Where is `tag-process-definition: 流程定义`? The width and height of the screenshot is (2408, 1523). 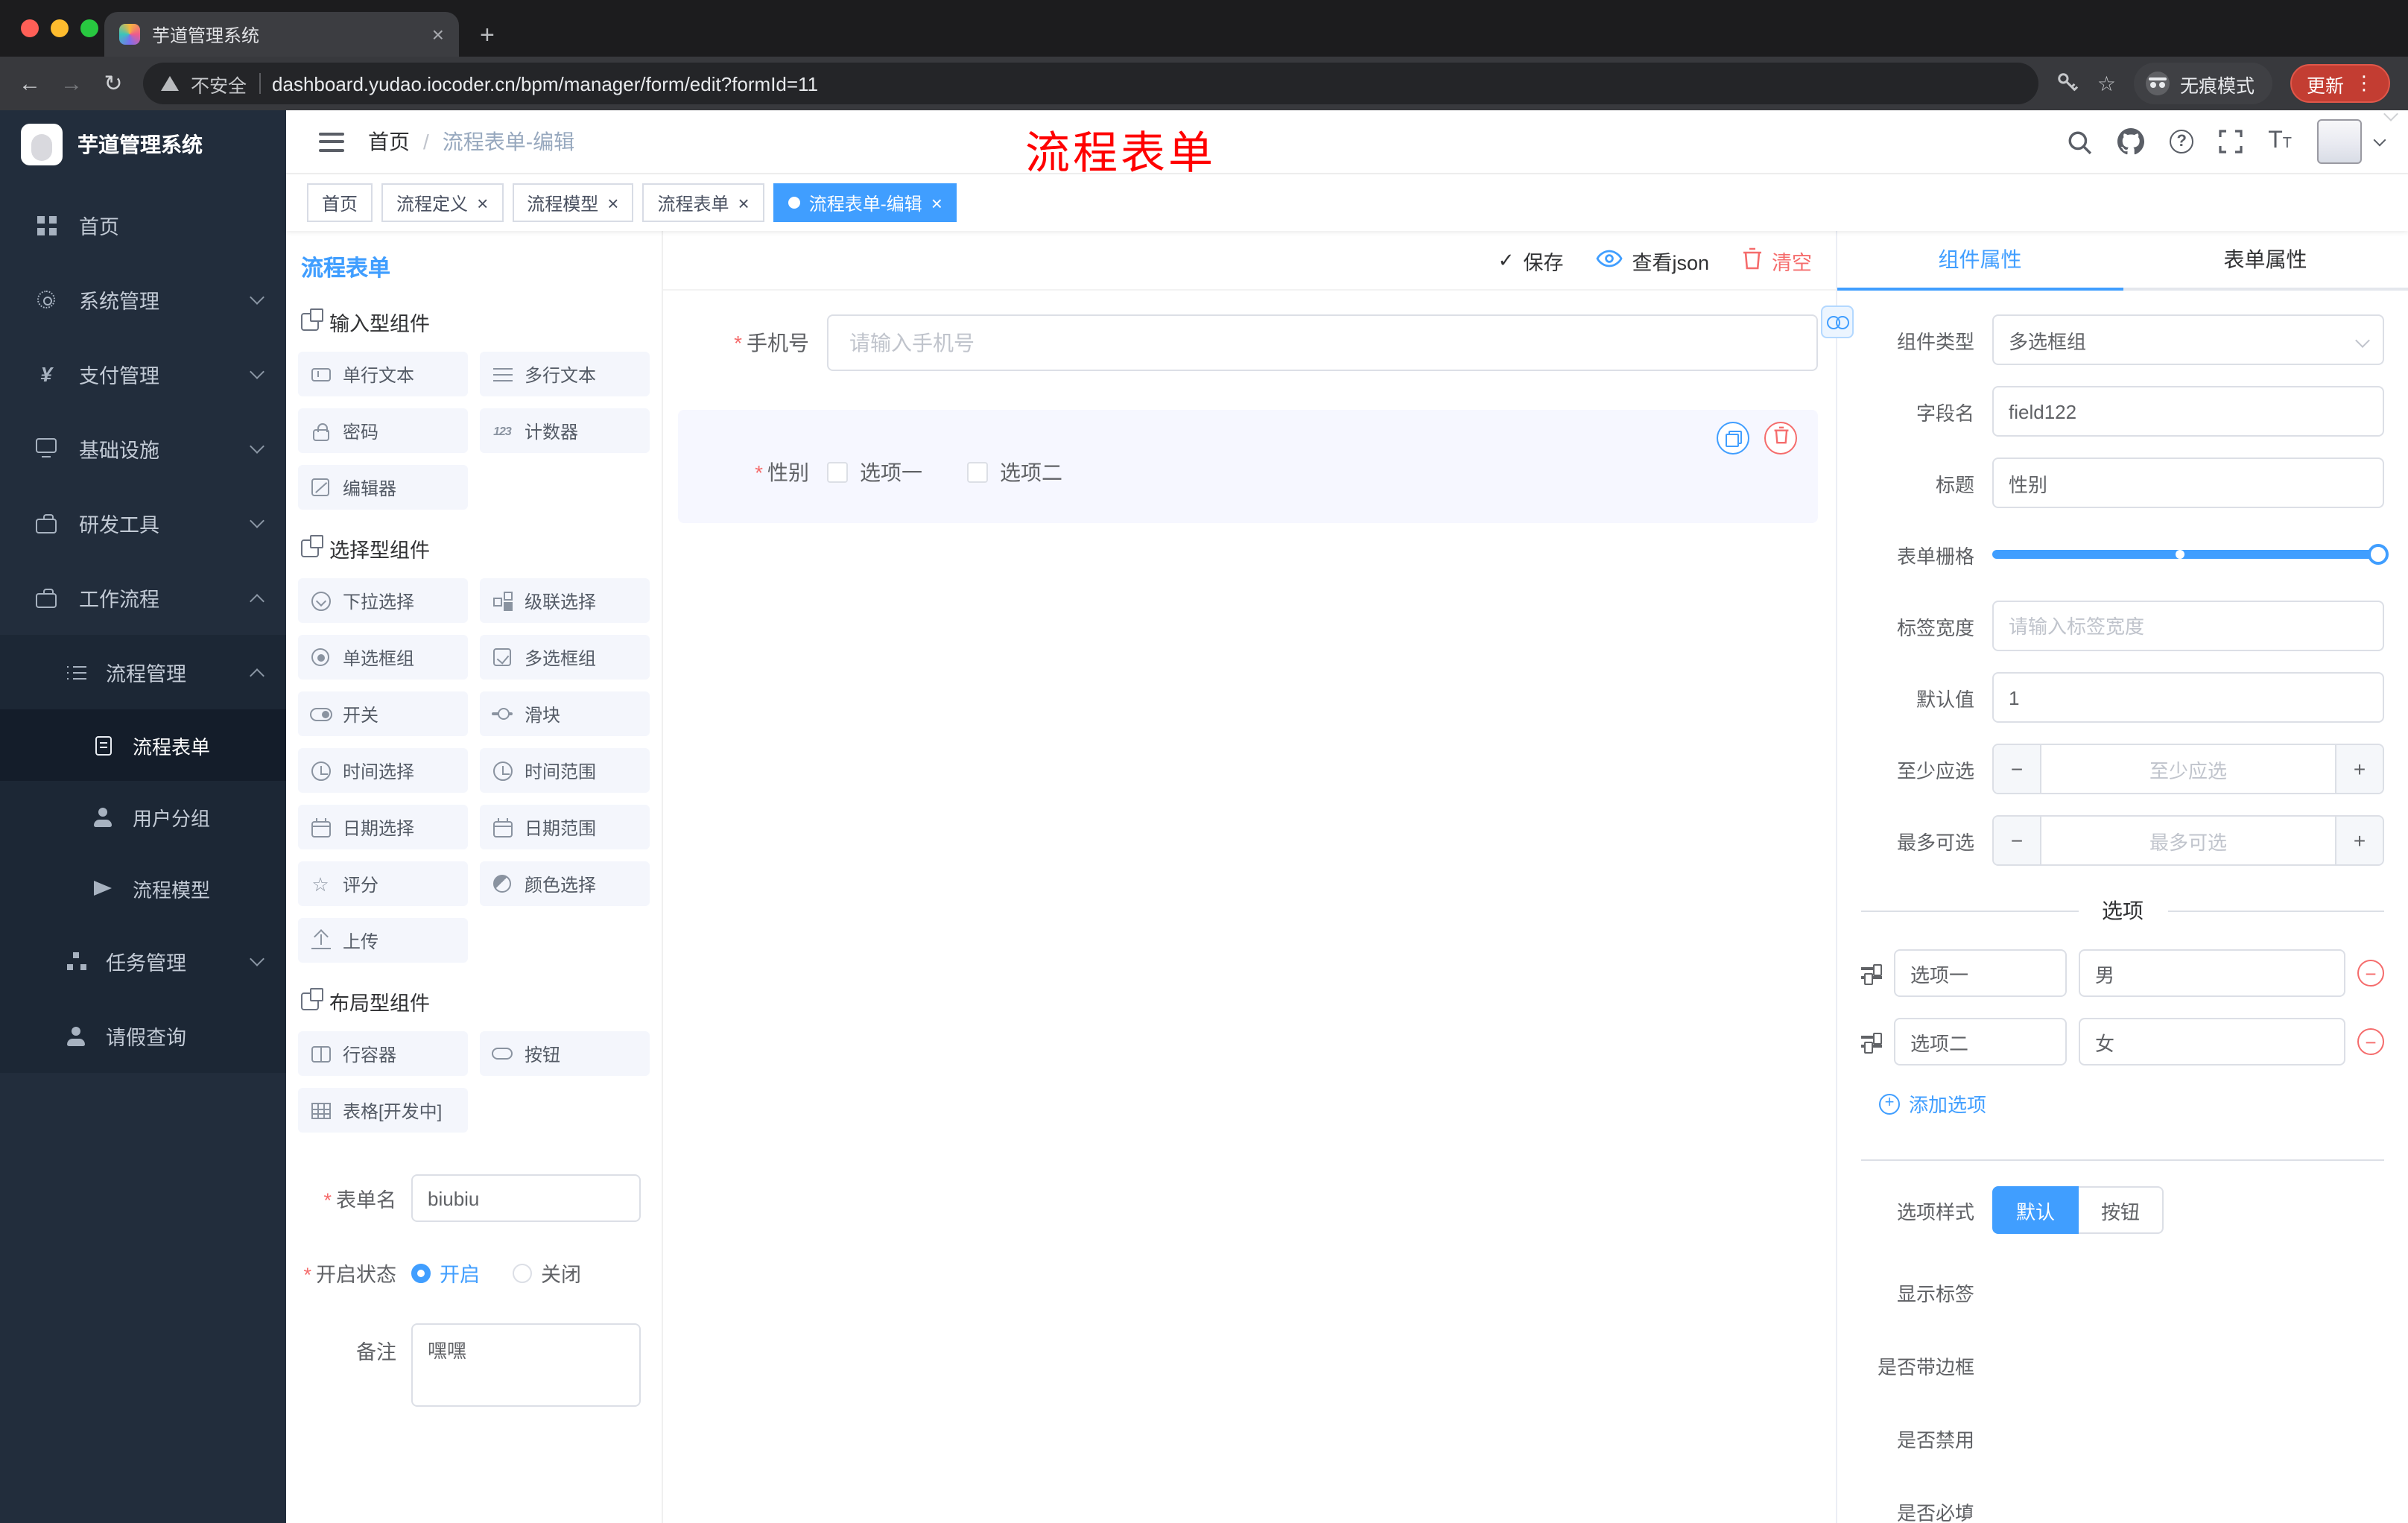
tag-process-definition: 流程定义 is located at coordinates (442, 202).